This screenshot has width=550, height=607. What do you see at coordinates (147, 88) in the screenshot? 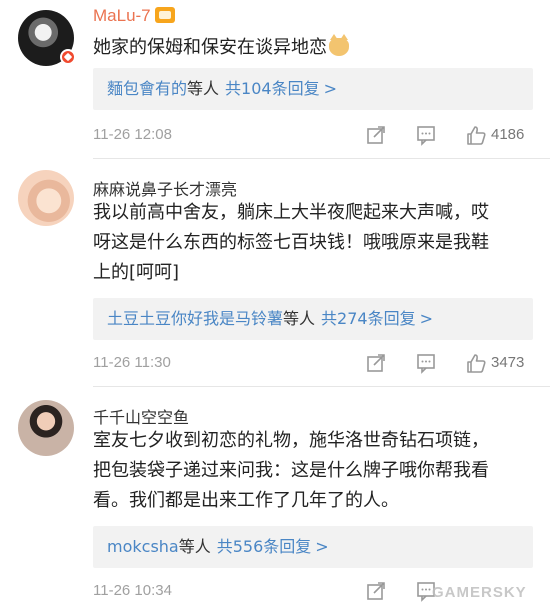
I see `reply-user-link: 麵包會有的` at bounding box center [147, 88].